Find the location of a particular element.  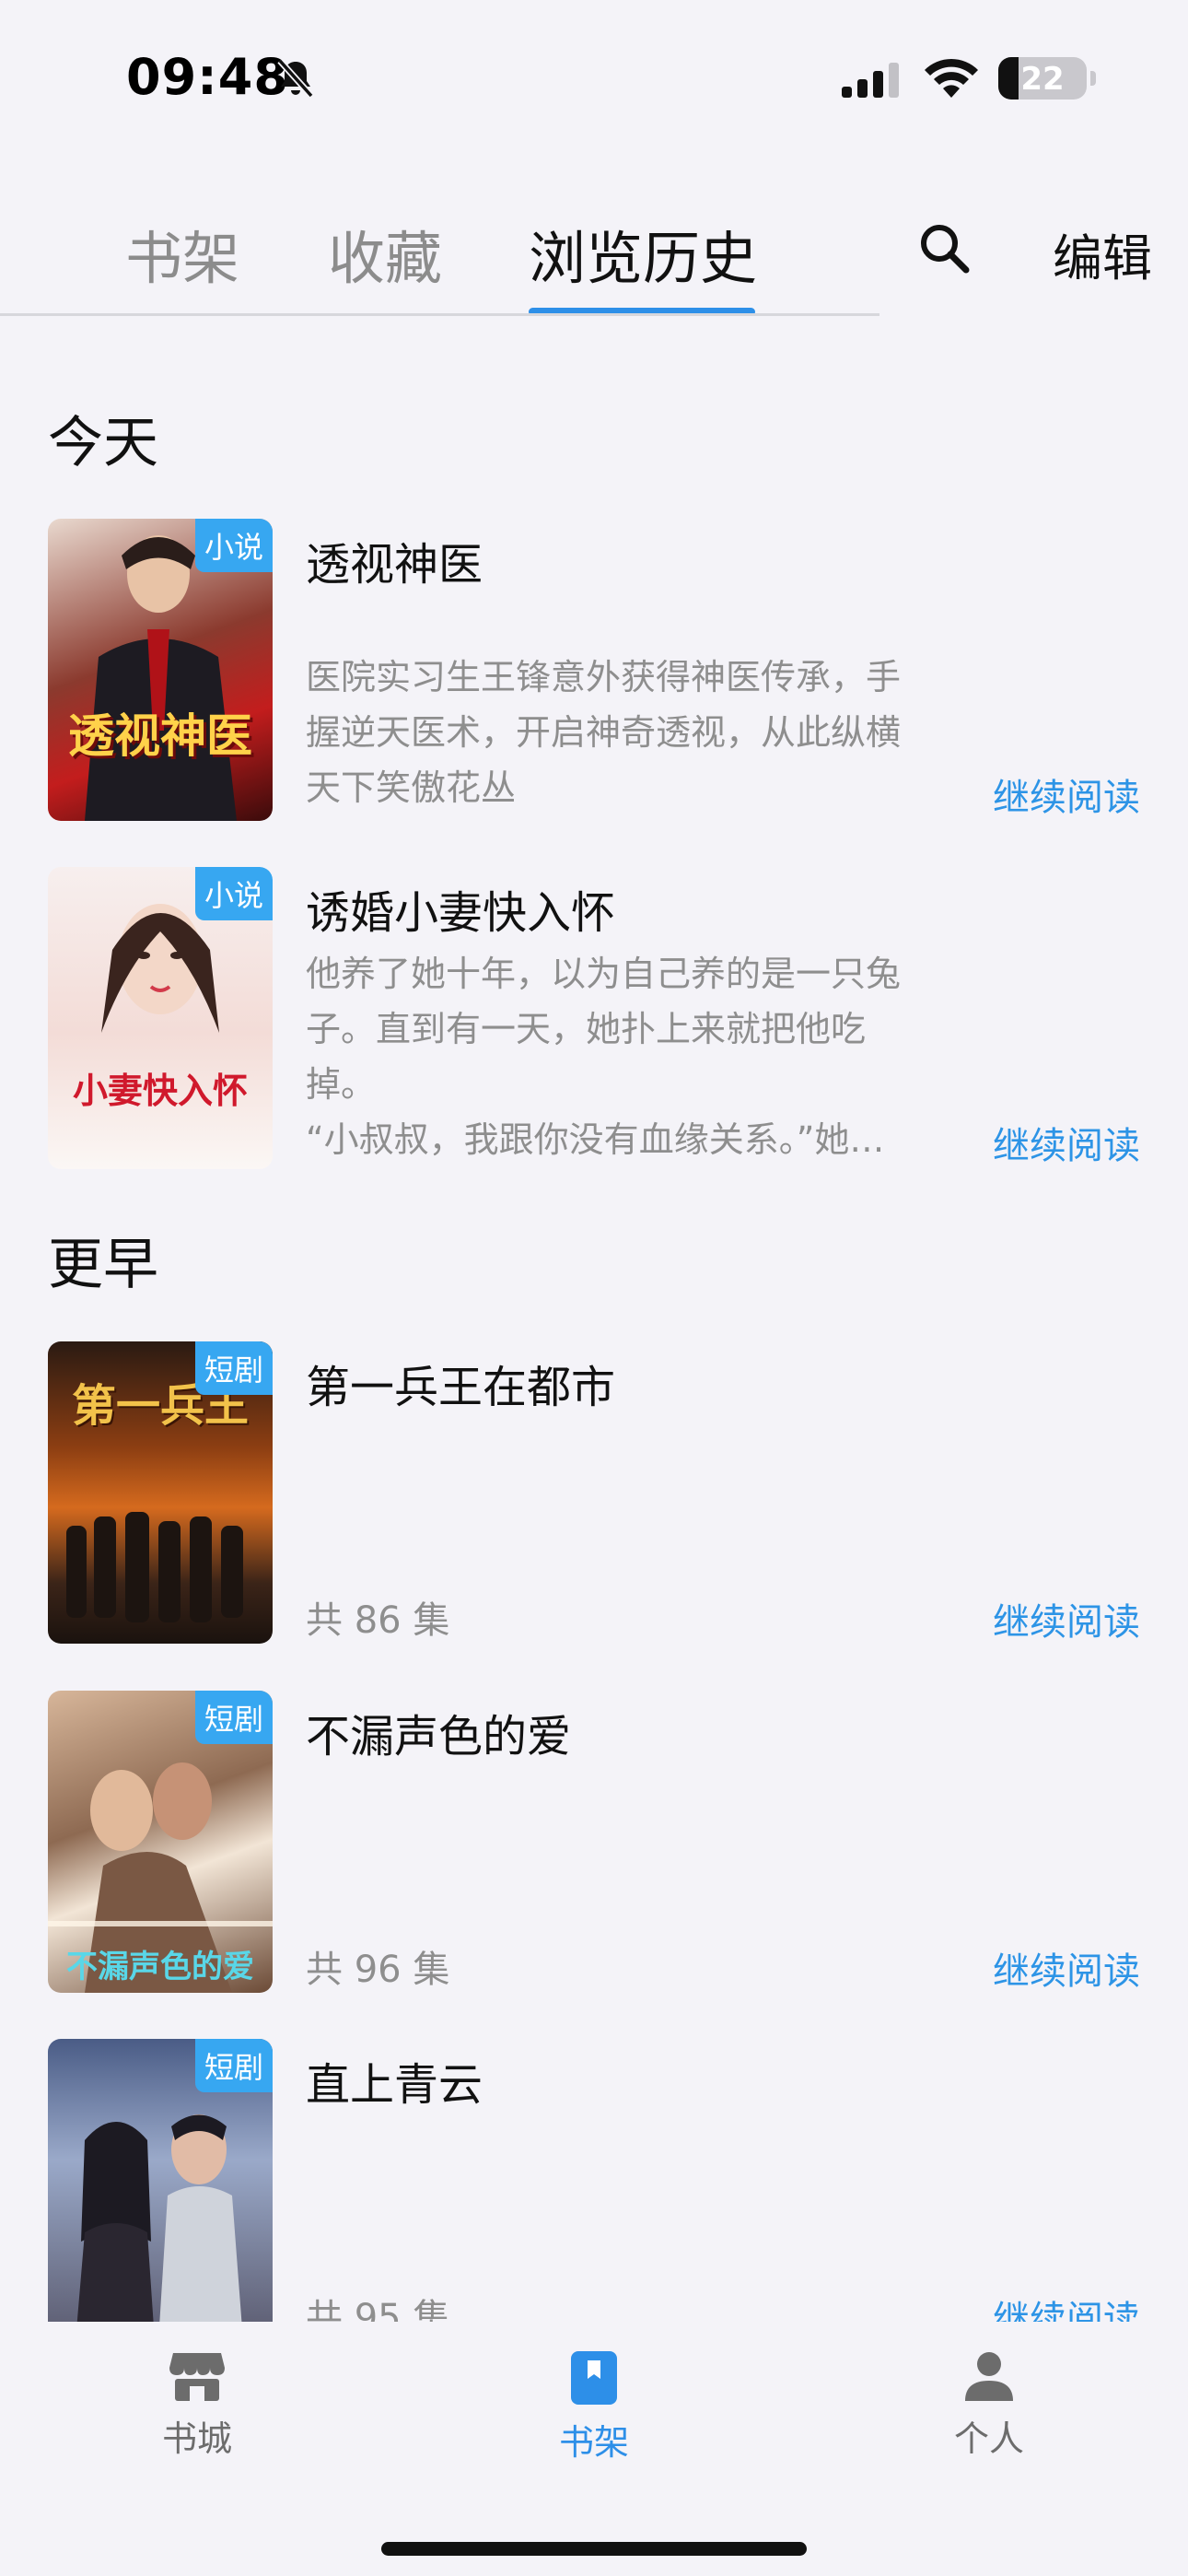

battery-icon: 22 is located at coordinates (1047, 78).